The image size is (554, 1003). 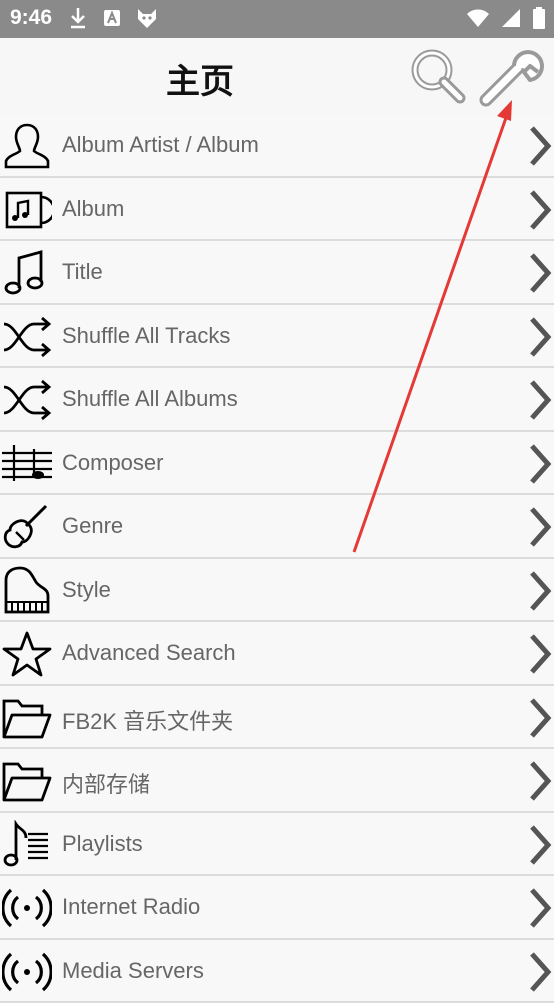 I want to click on menu-label: Album, so click(x=93, y=209).